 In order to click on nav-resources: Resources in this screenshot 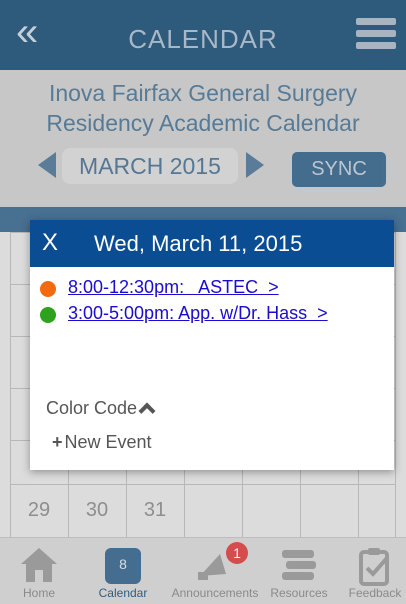, I will do `click(299, 571)`.